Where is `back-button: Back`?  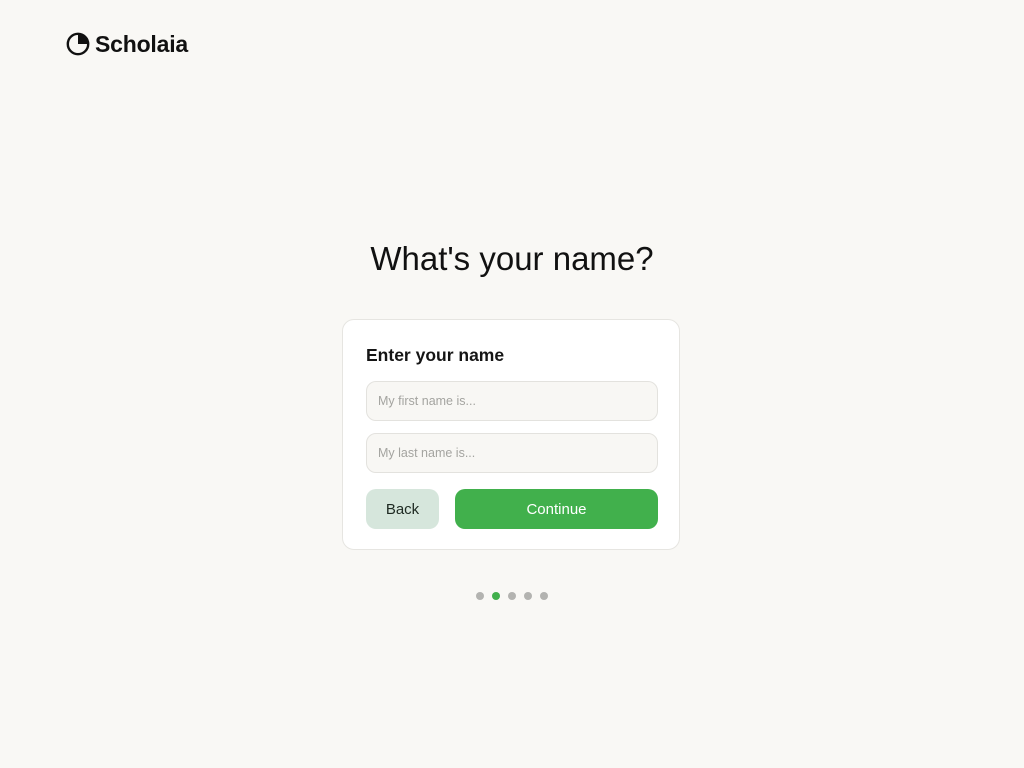 back-button: Back is located at coordinates (402, 509).